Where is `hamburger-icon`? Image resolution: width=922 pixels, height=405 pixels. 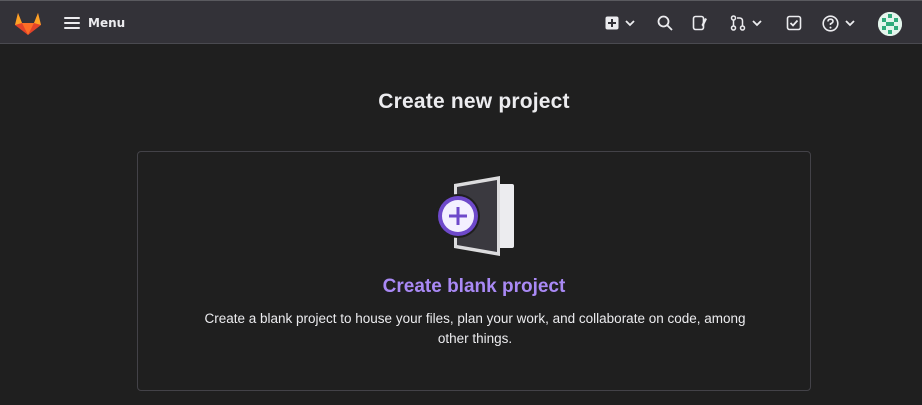
hamburger-icon is located at coordinates (72, 23).